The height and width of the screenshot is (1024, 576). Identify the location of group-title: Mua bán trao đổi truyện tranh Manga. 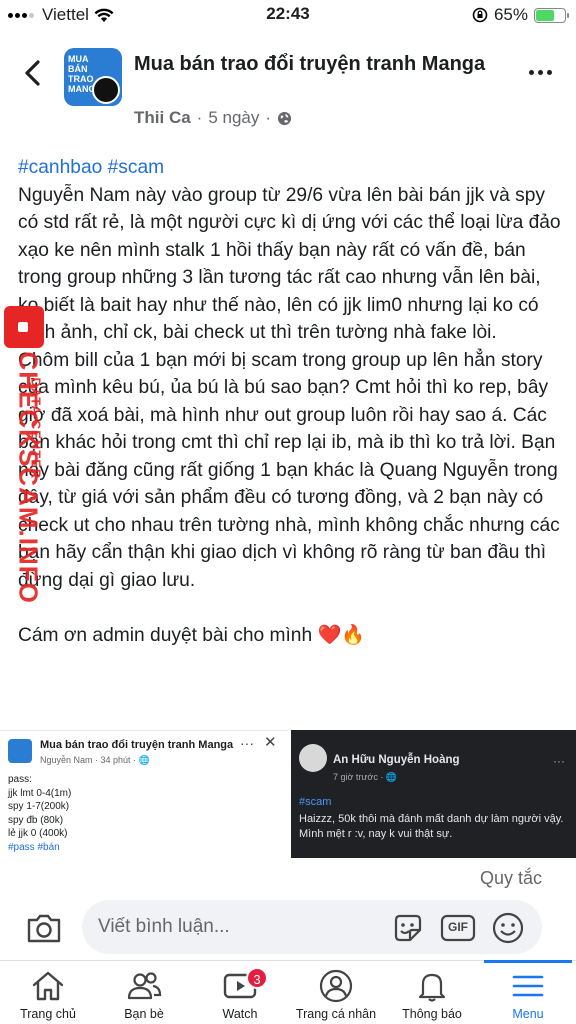
(314, 64).